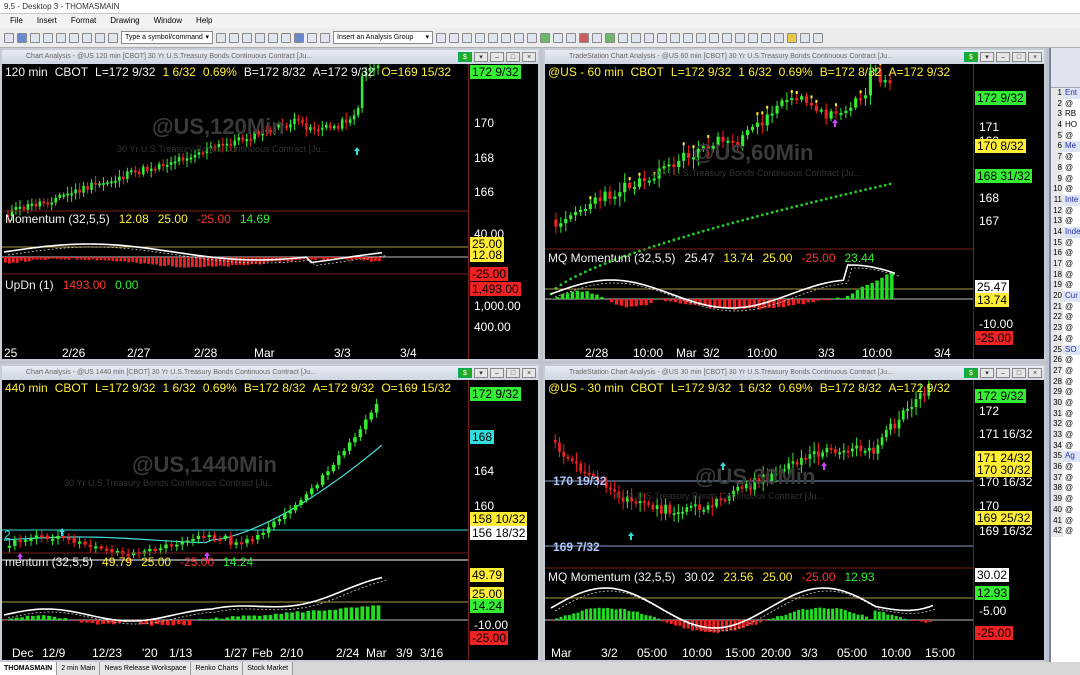 The height and width of the screenshot is (675, 1080). What do you see at coordinates (1065, 189) in the screenshot?
I see `watchlist-row: 10 @` at bounding box center [1065, 189].